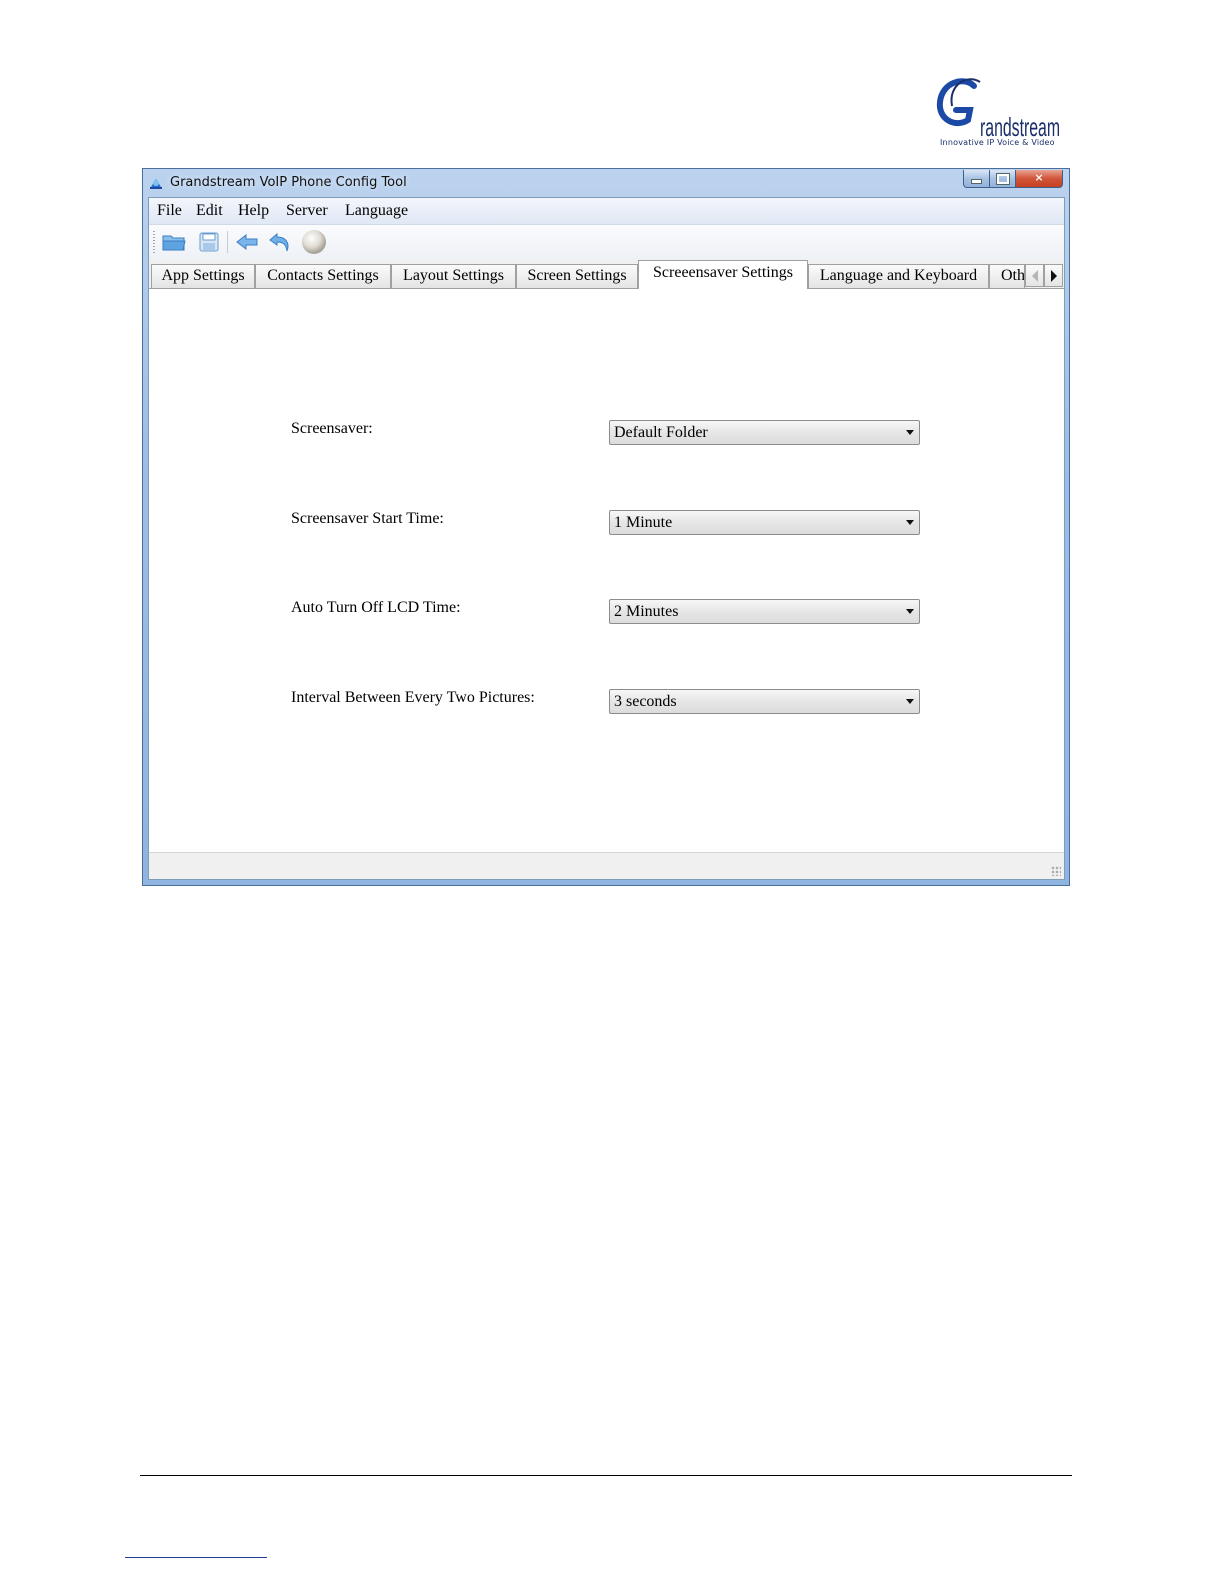  I want to click on open-button, so click(174, 242).